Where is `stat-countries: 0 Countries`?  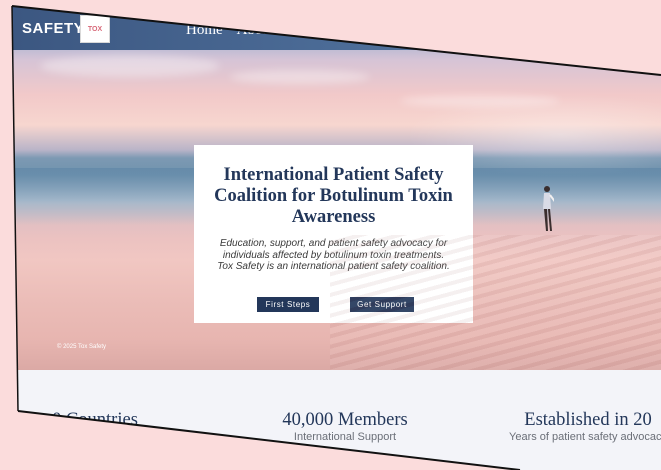
stat-countries: 0 Countries is located at coordinates (98, 420).